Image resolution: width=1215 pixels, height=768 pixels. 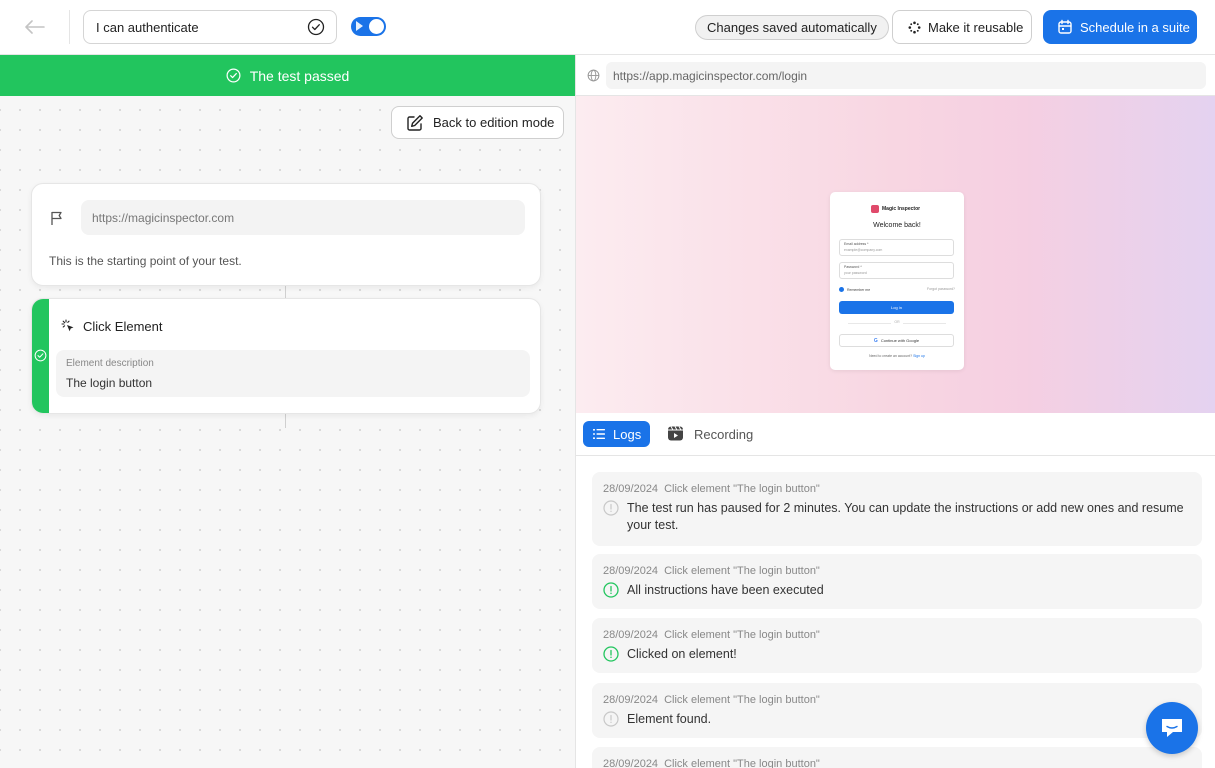 I want to click on reusable-icon, so click(x=914, y=27).